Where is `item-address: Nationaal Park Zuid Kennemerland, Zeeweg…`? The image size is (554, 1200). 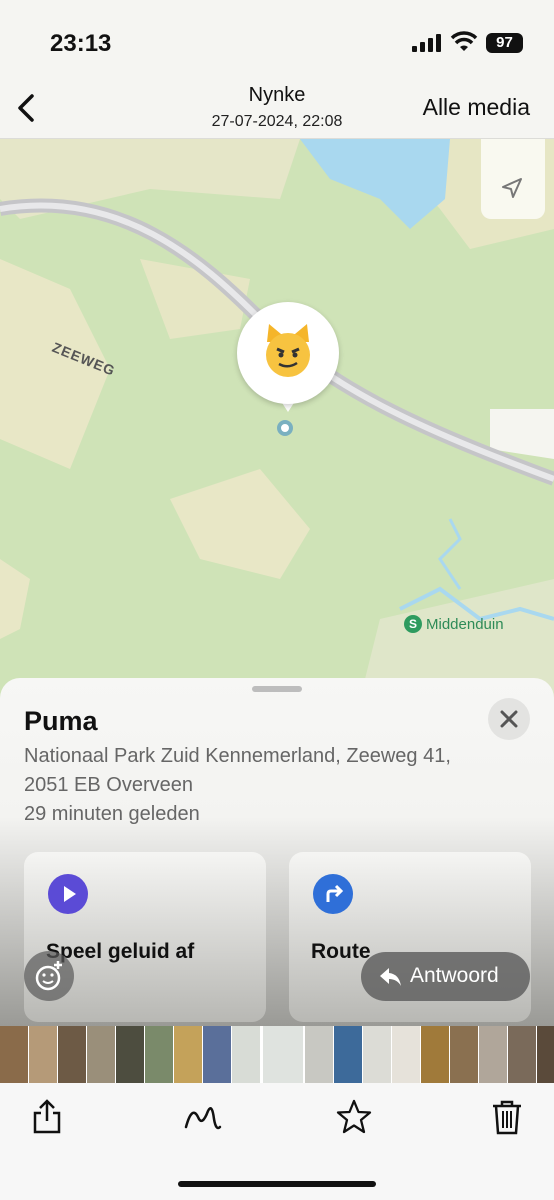
item-address: Nationaal Park Zuid Kennemerland, Zeeweg… is located at coordinates (269, 785).